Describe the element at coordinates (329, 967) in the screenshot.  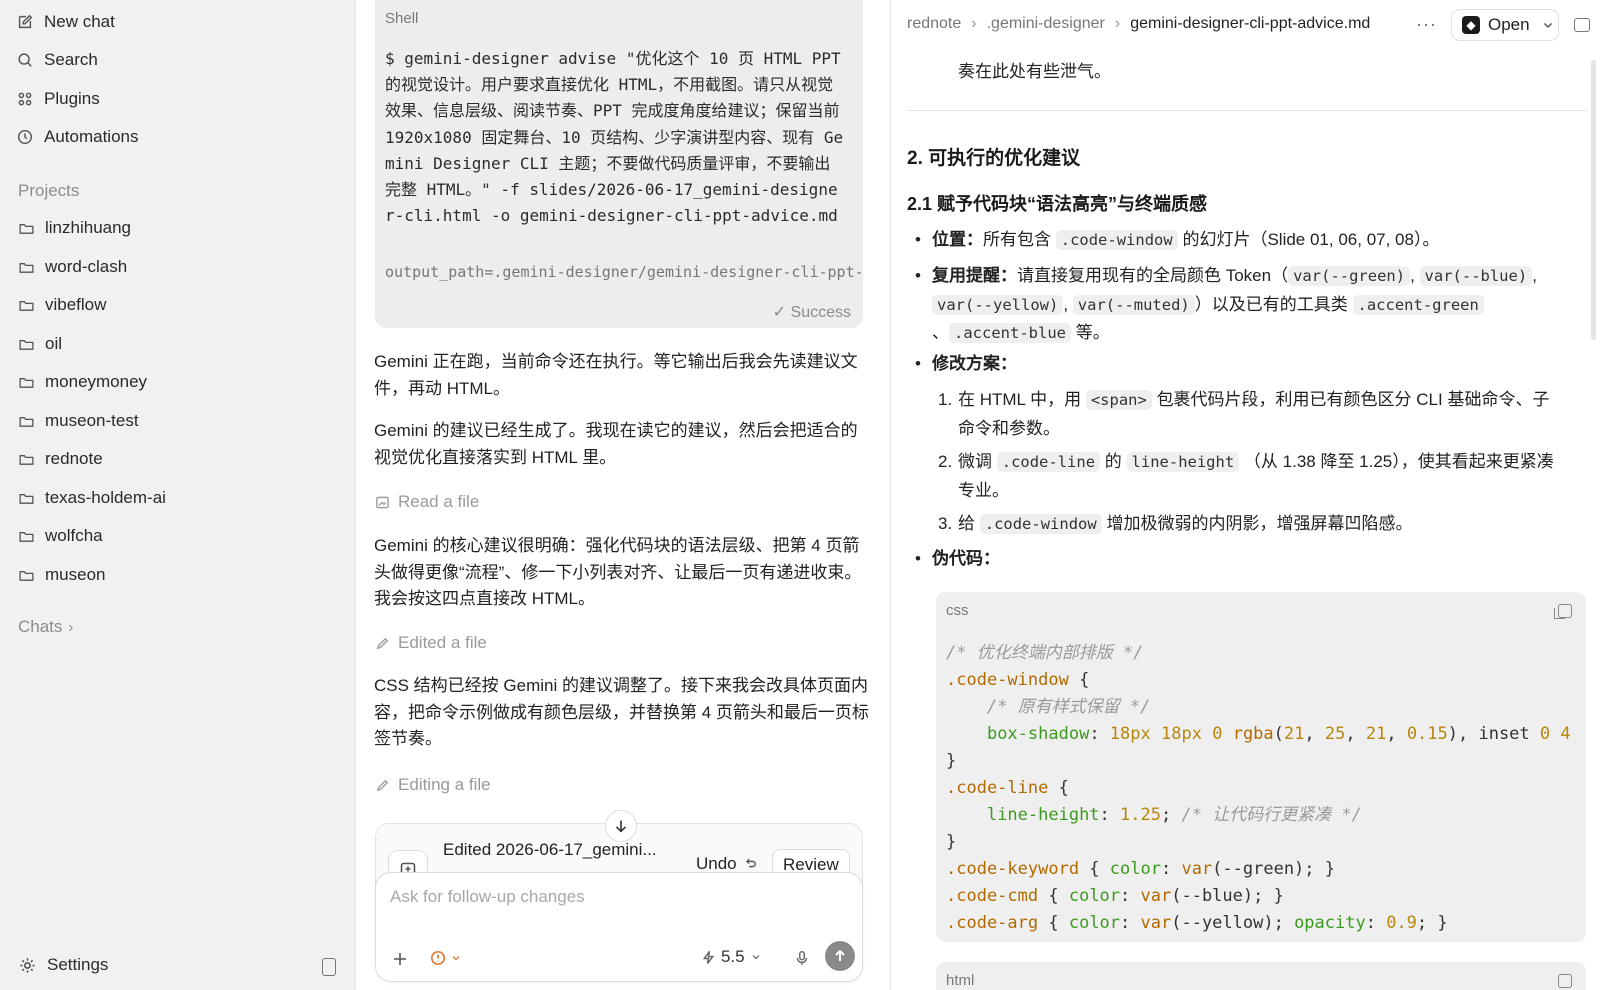
I see `sidebar-toggle-icon` at that location.